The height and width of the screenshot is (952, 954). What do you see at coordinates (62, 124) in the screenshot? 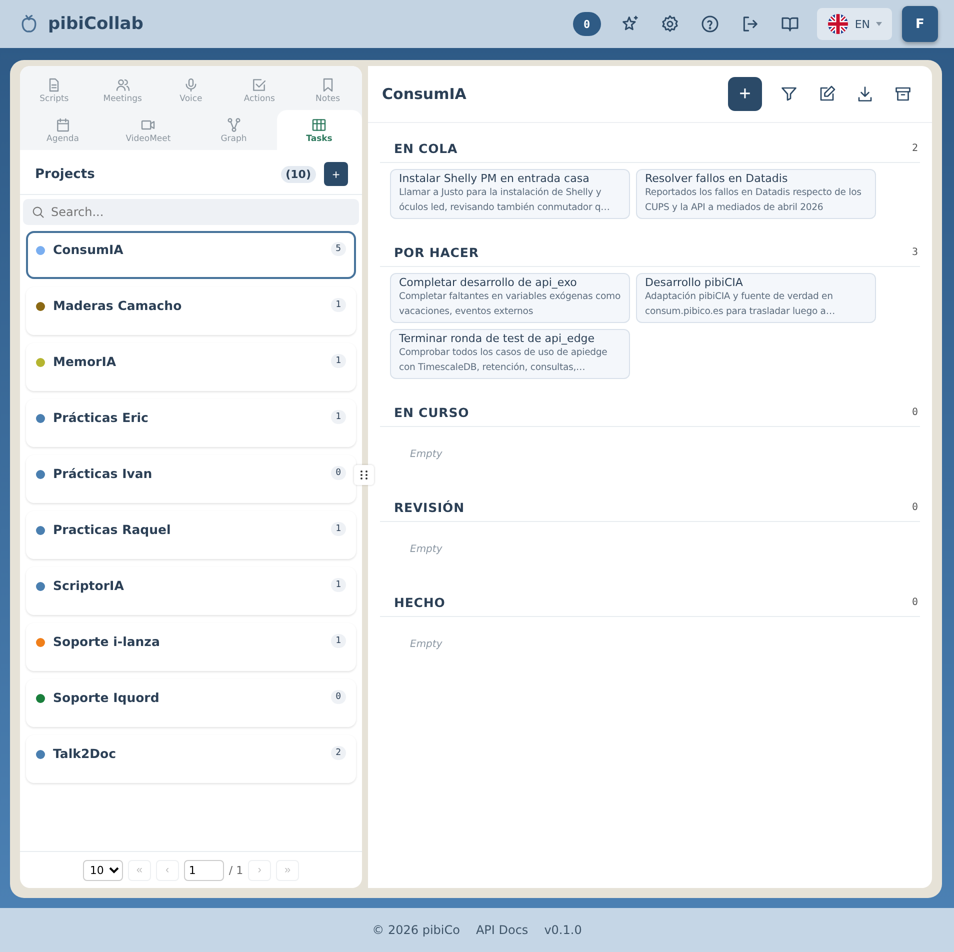
I see `calendar-icon` at bounding box center [62, 124].